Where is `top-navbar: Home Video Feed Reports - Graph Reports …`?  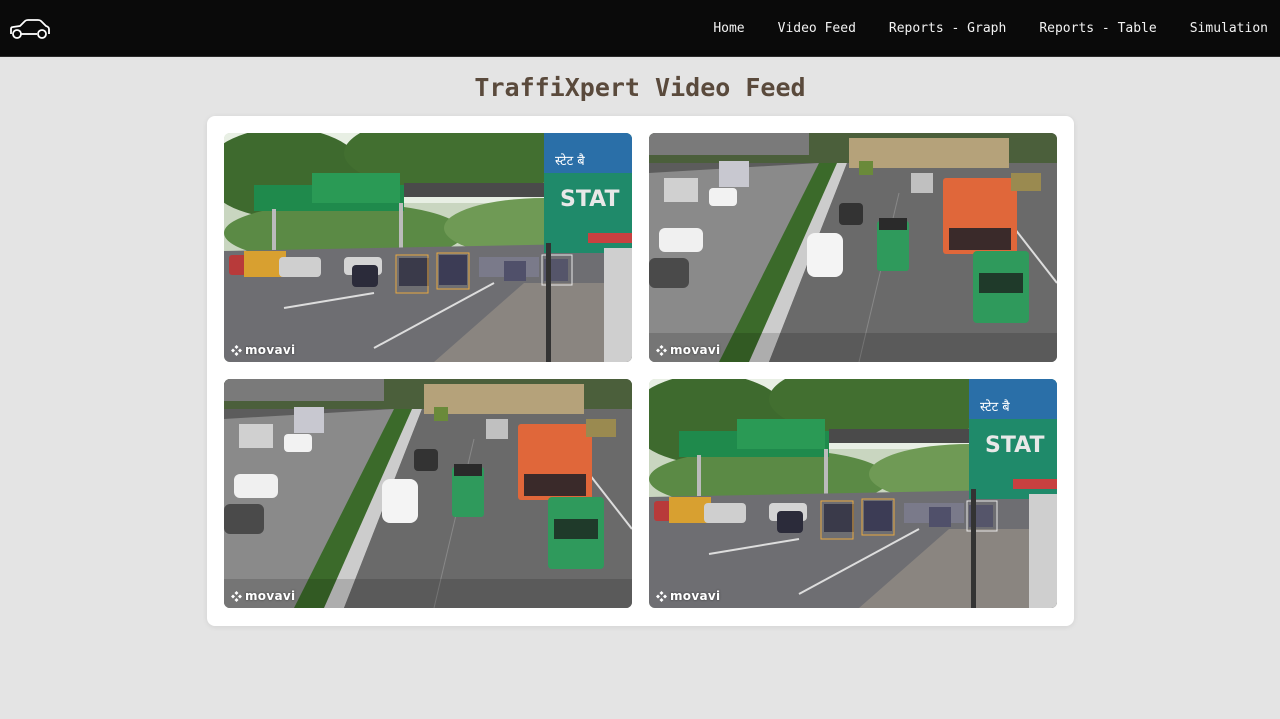 top-navbar: Home Video Feed Reports - Graph Reports … is located at coordinates (640, 28).